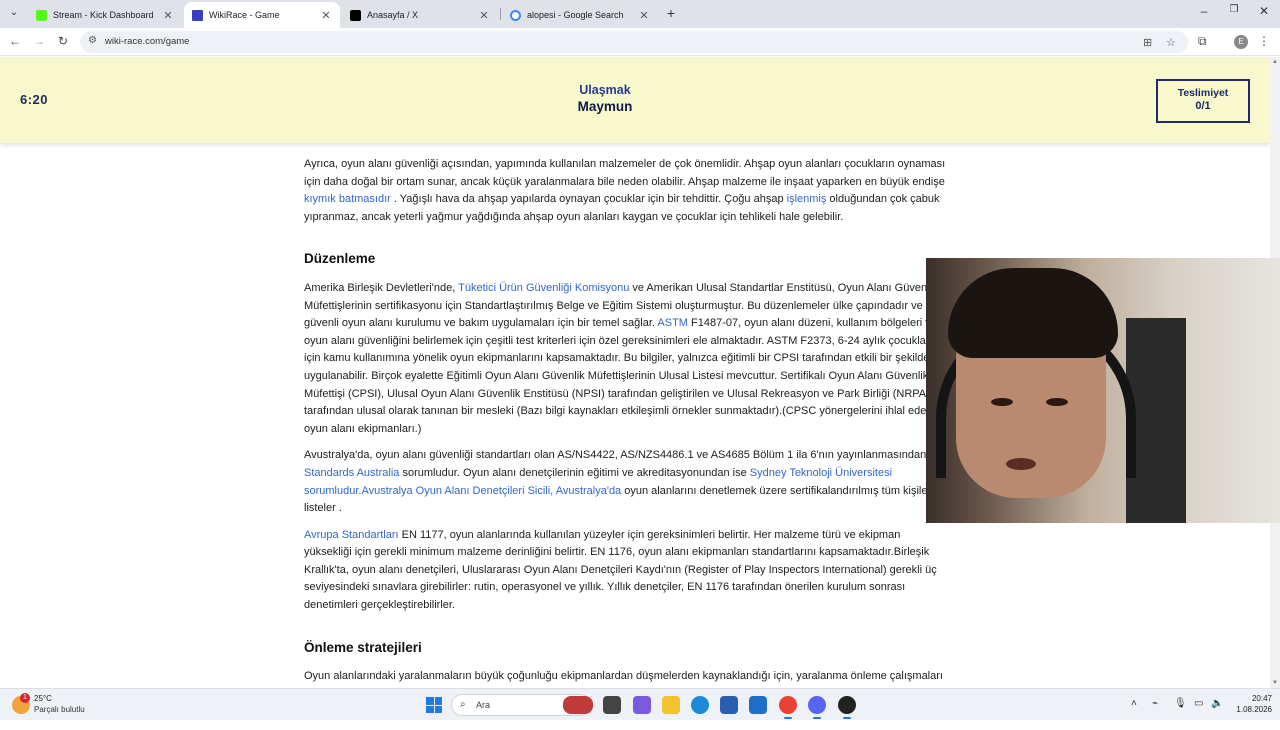  What do you see at coordinates (1202, 41) in the screenshot?
I see `extensions-puzzle-icon: ⧉` at bounding box center [1202, 41].